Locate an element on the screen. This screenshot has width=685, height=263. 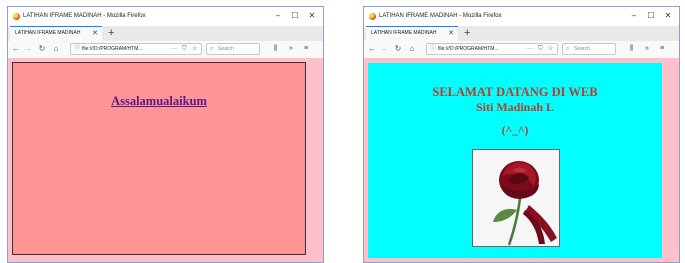
rose-image is located at coordinates (516, 198).